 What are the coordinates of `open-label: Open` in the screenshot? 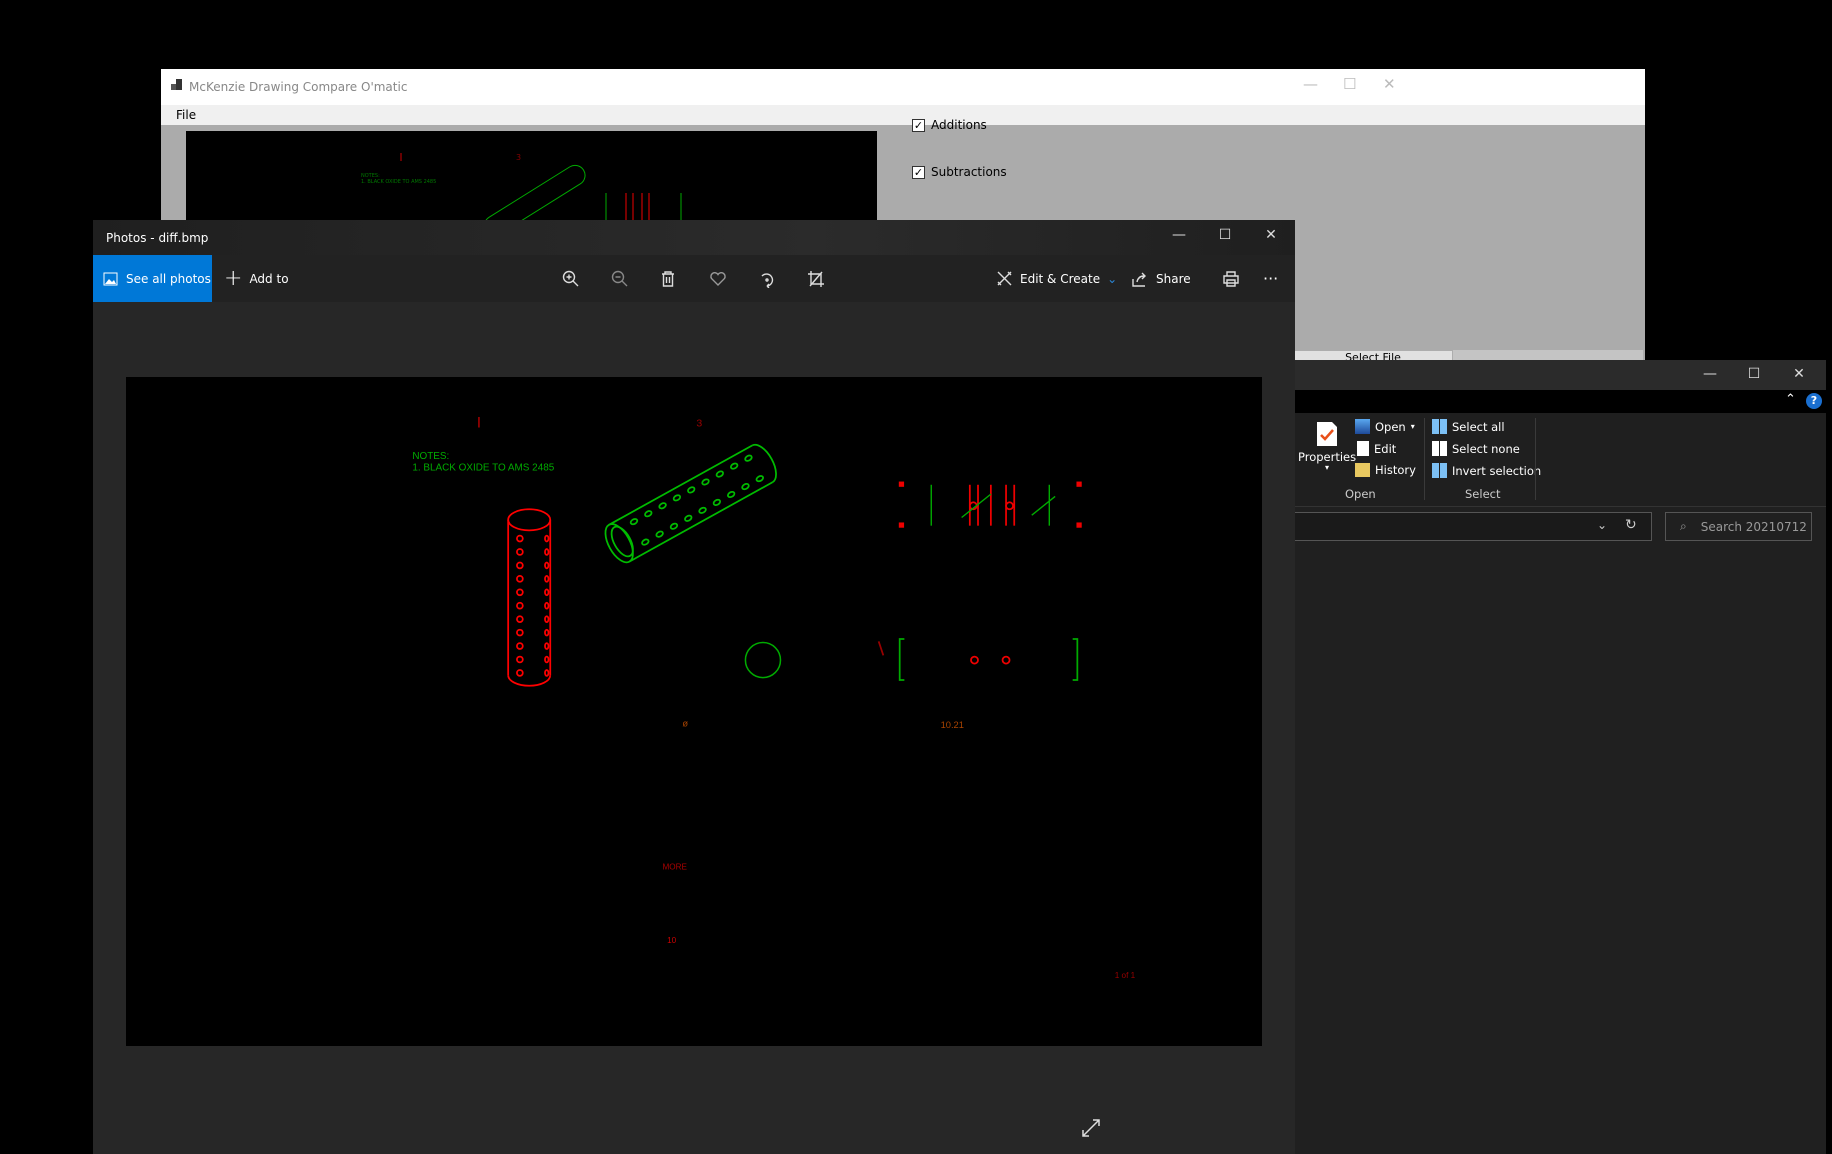 It's located at (1390, 426).